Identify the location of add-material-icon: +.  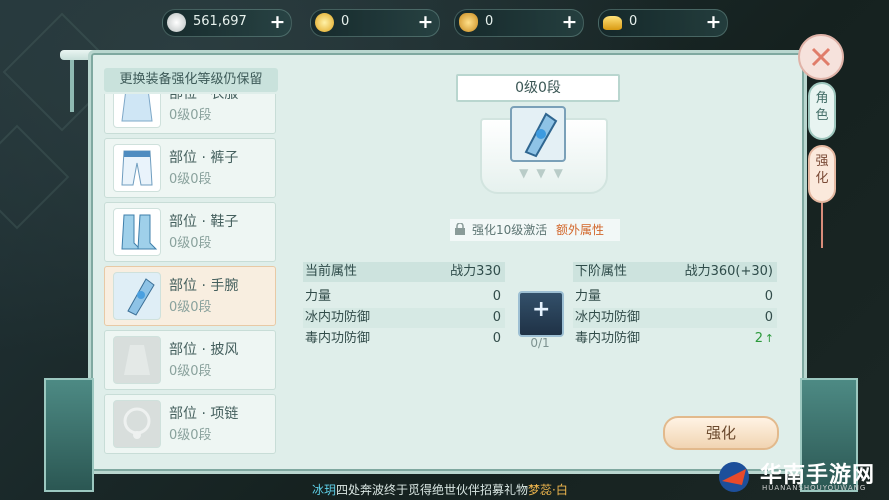
(541, 309).